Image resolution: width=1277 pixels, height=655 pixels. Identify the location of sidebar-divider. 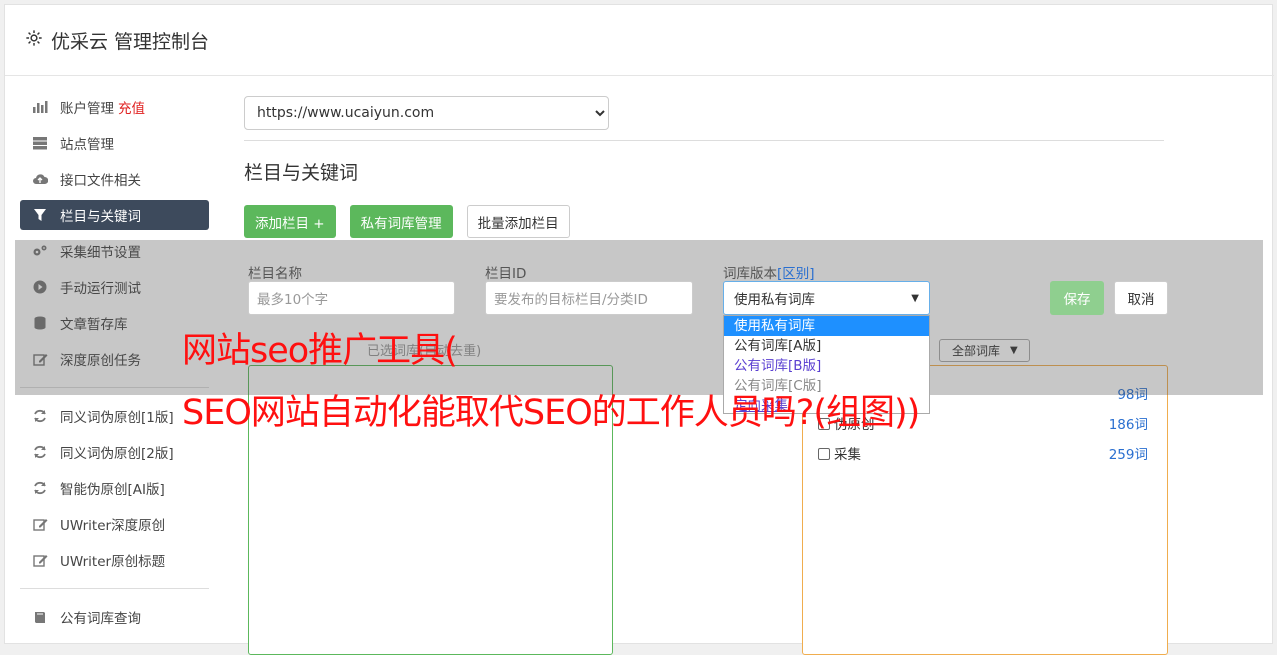
(114, 588).